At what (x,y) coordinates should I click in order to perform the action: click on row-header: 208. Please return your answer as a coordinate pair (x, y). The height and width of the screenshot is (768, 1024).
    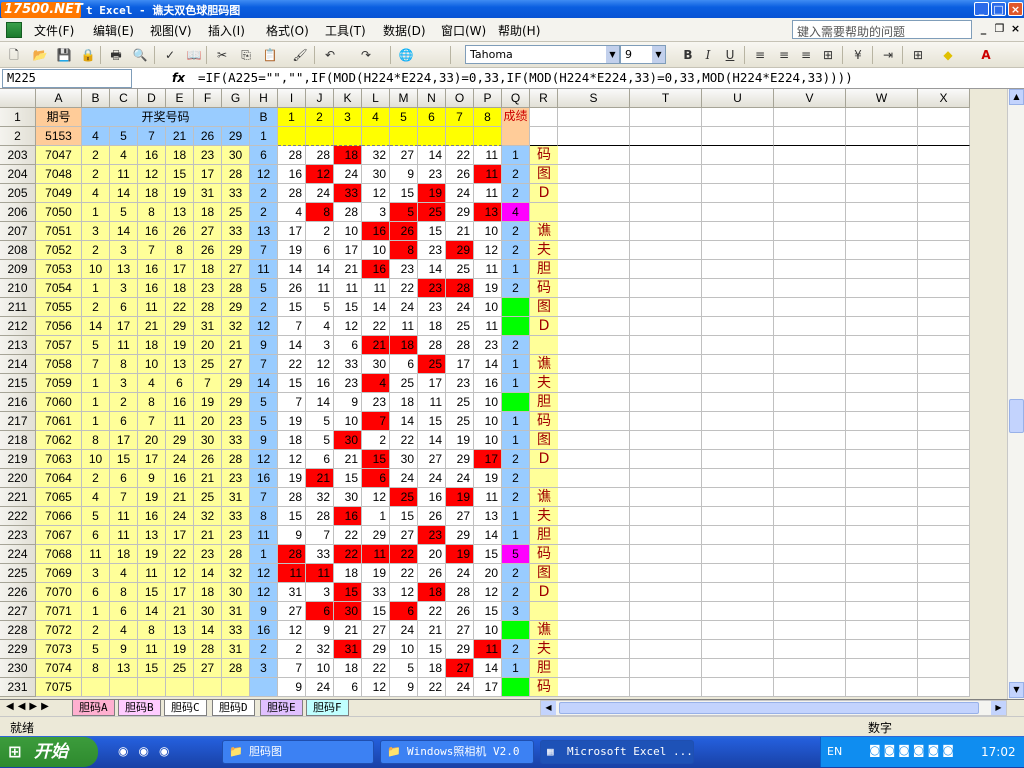
    Looking at the image, I should click on (18, 250).